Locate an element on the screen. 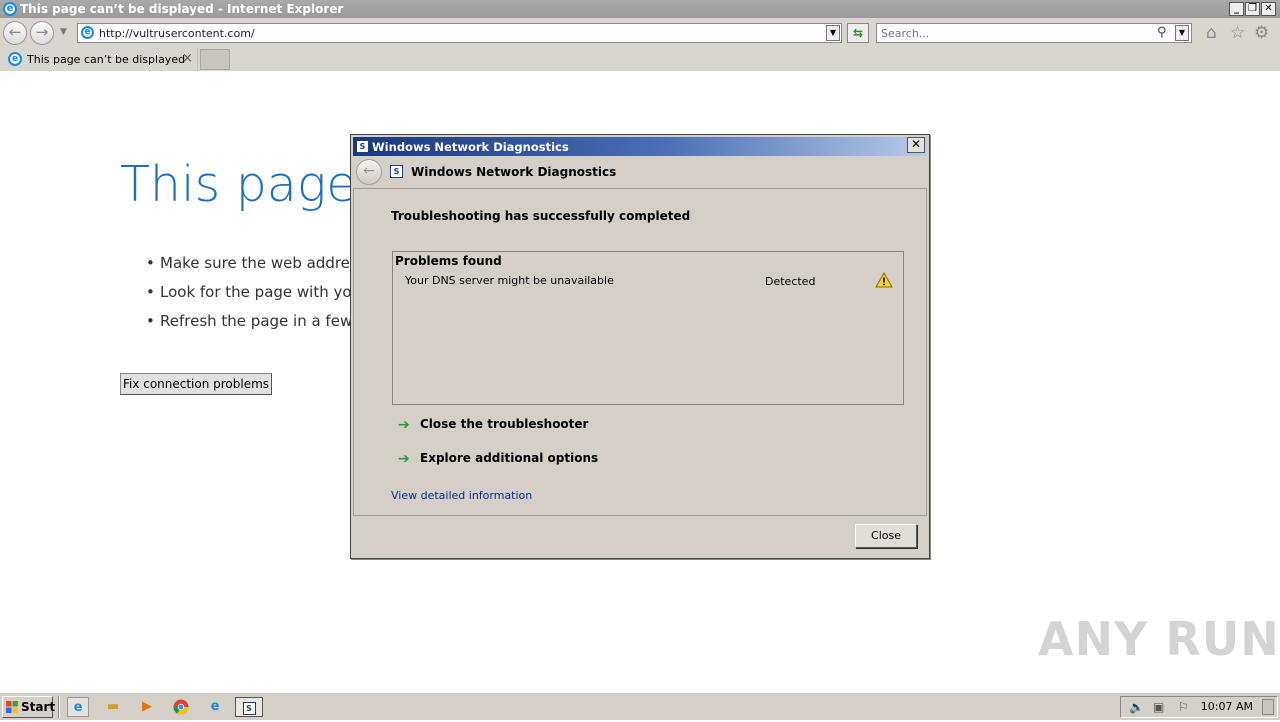  tab-current: e This page can’t be displayed × is located at coordinates (100, 59).